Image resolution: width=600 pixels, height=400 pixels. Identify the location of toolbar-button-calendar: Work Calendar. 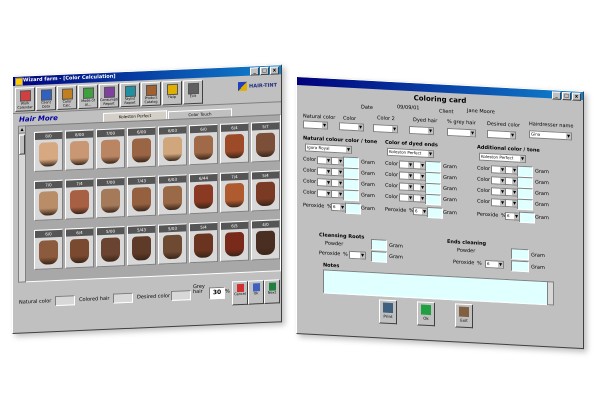
(25, 99).